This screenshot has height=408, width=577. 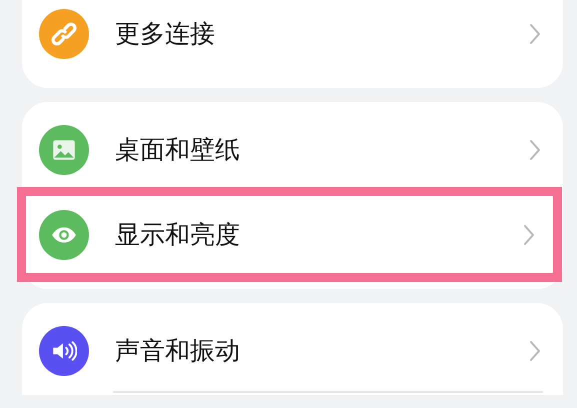 I want to click on item-label: 声音和振动, so click(x=178, y=351).